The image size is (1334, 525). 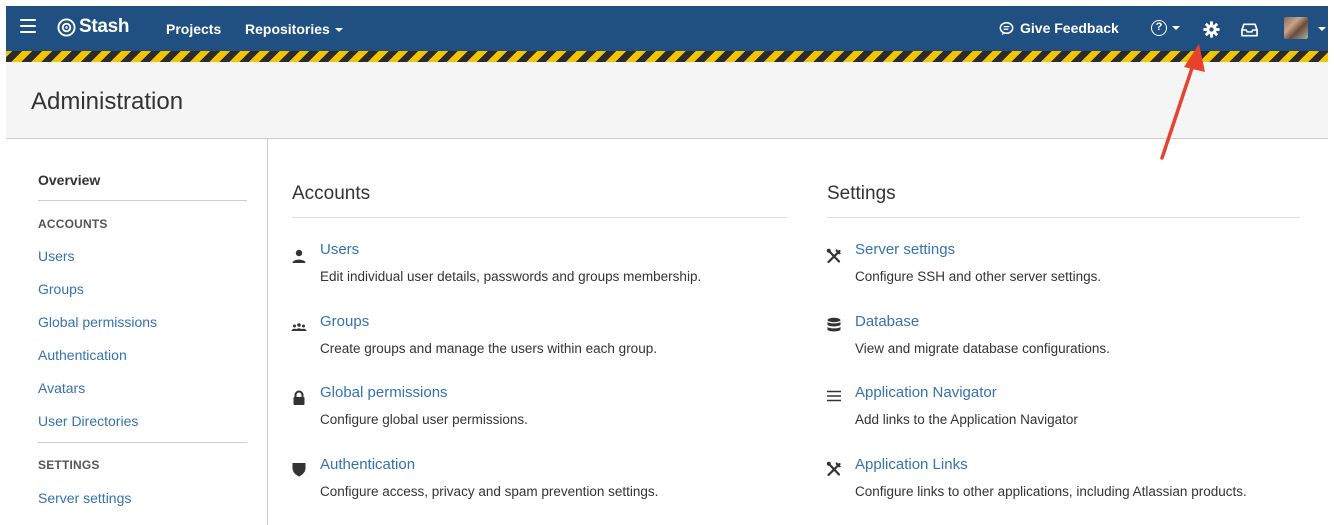 I want to click on nav-repositories-label: Repositories, so click(x=287, y=29).